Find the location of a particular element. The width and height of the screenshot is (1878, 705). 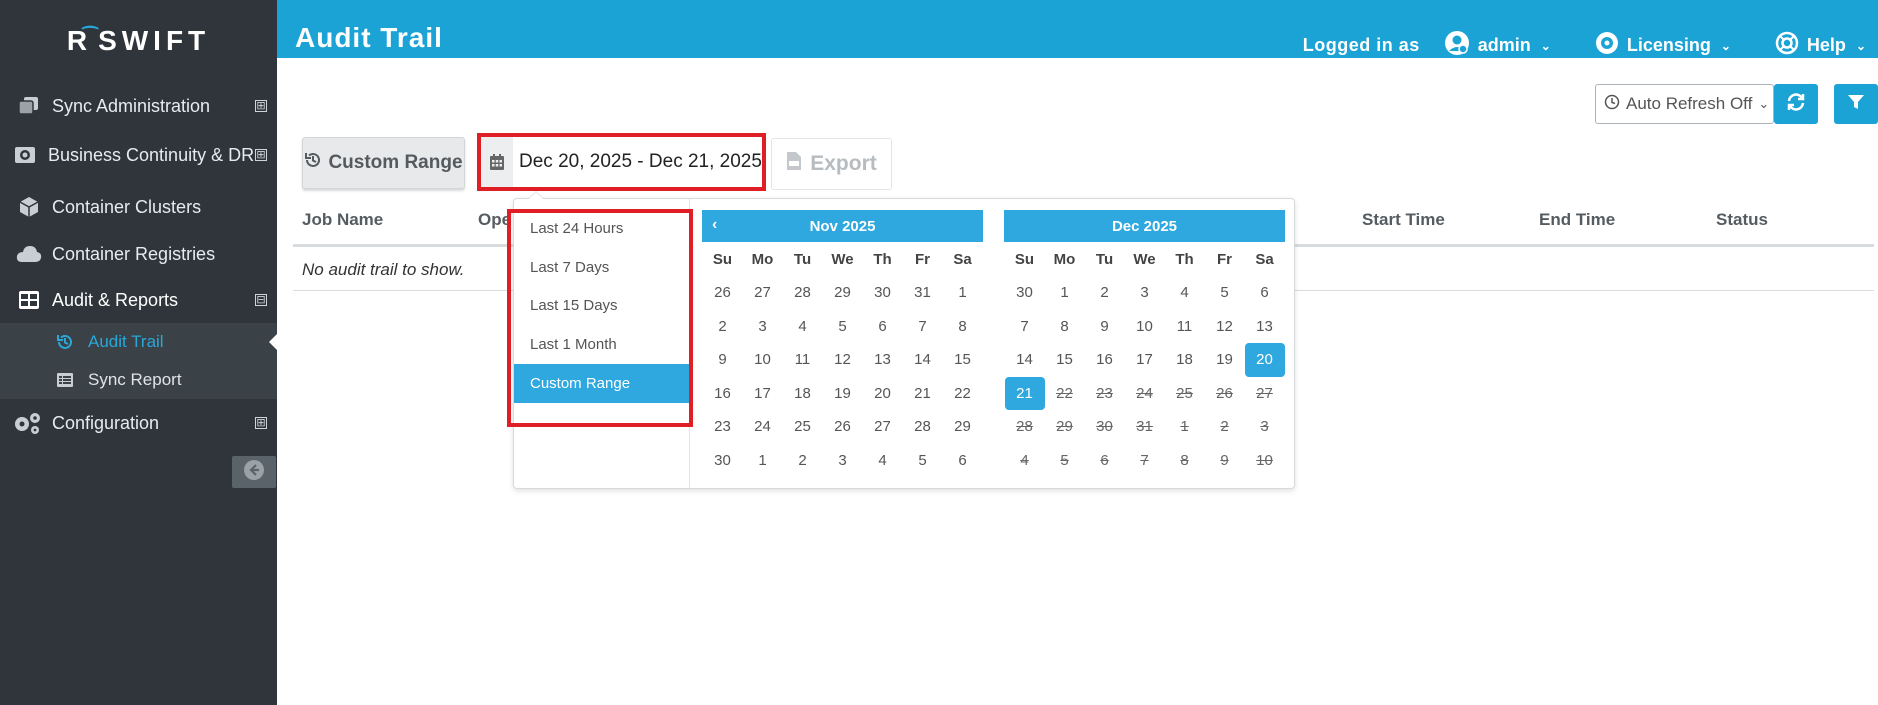

calendar-day: 24 is located at coordinates (763, 427).